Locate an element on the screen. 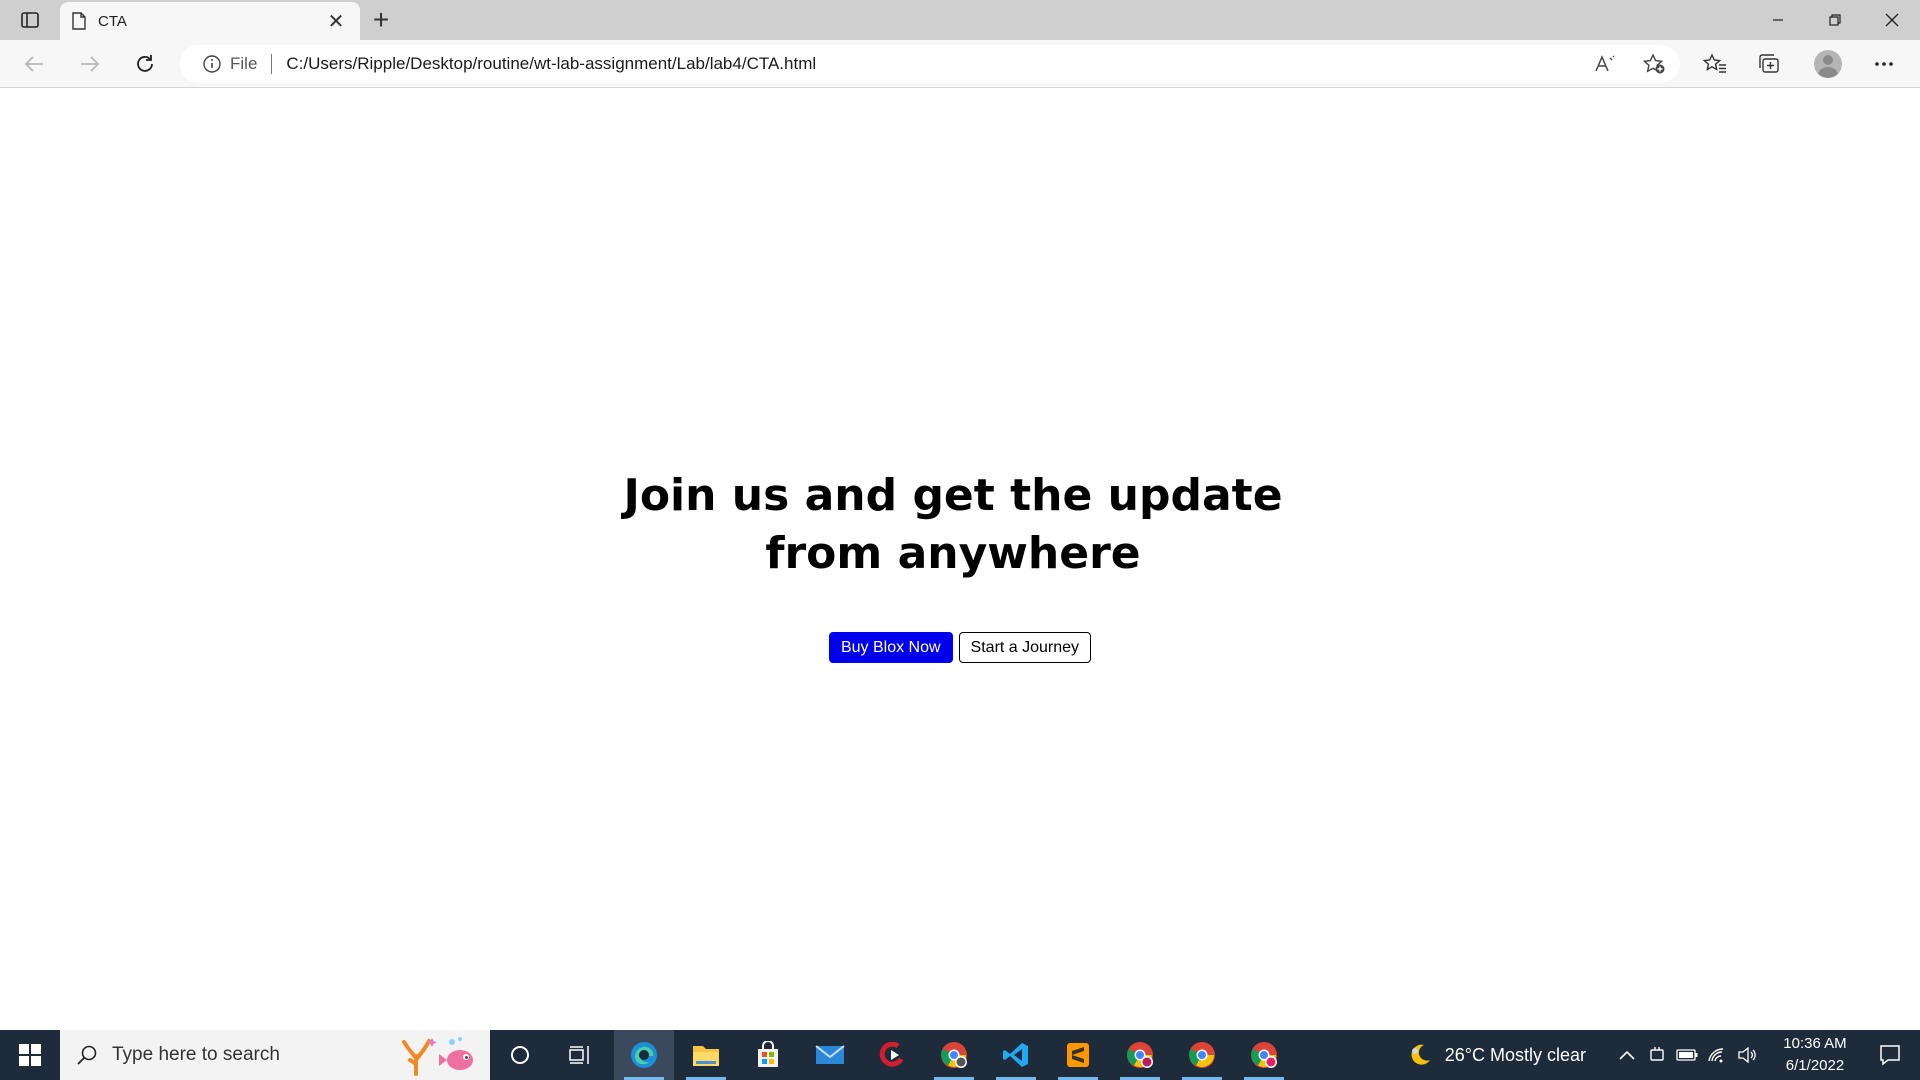  close-tab-button: ✕ is located at coordinates (336, 21).